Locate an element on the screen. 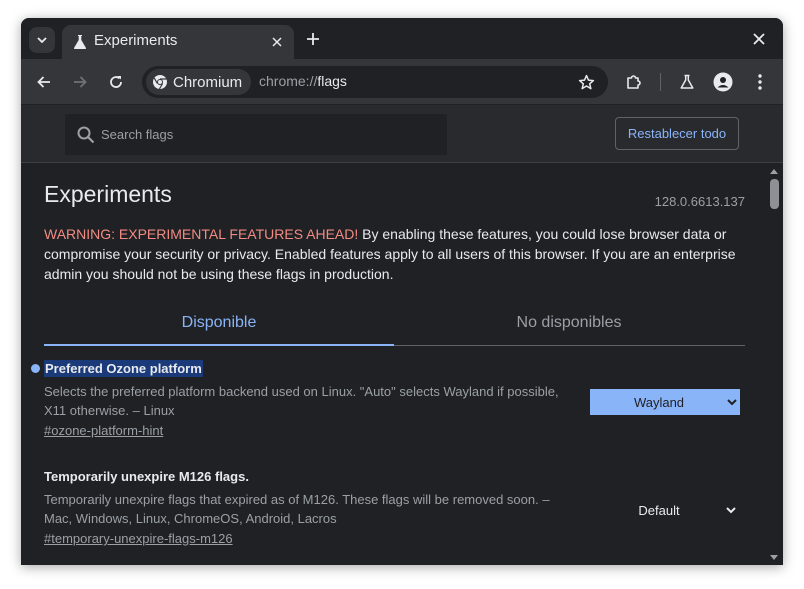  plus-icon is located at coordinates (313, 39).